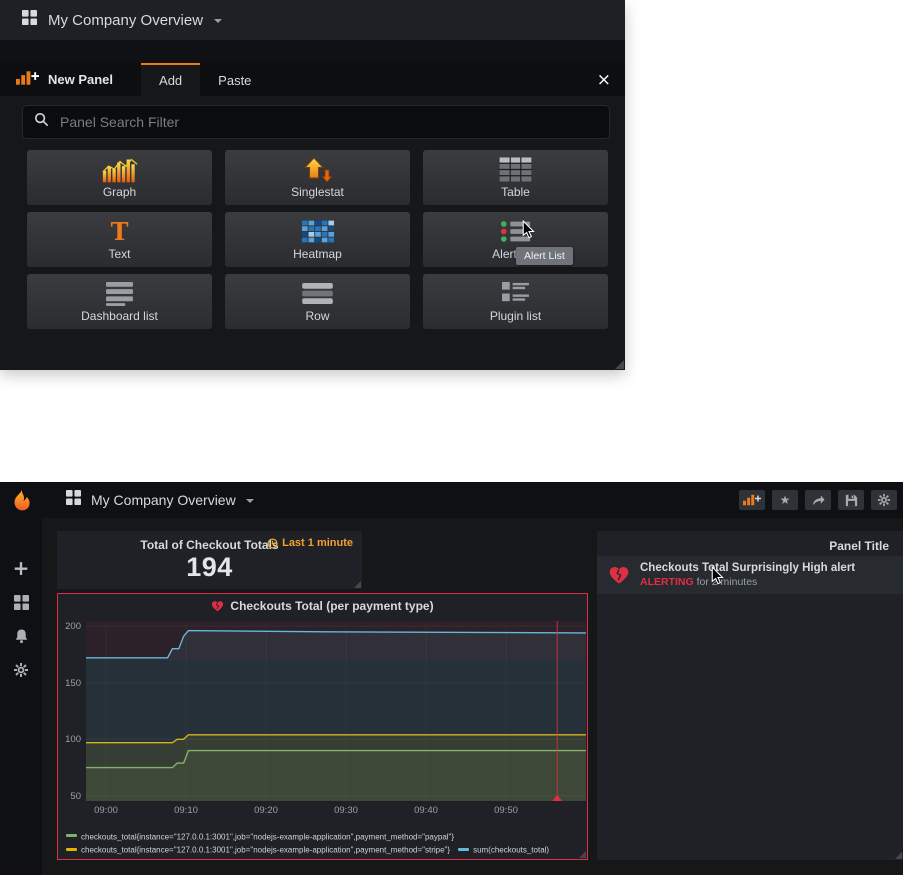  Describe the element at coordinates (21, 503) in the screenshot. I see `grafana-logo` at that location.